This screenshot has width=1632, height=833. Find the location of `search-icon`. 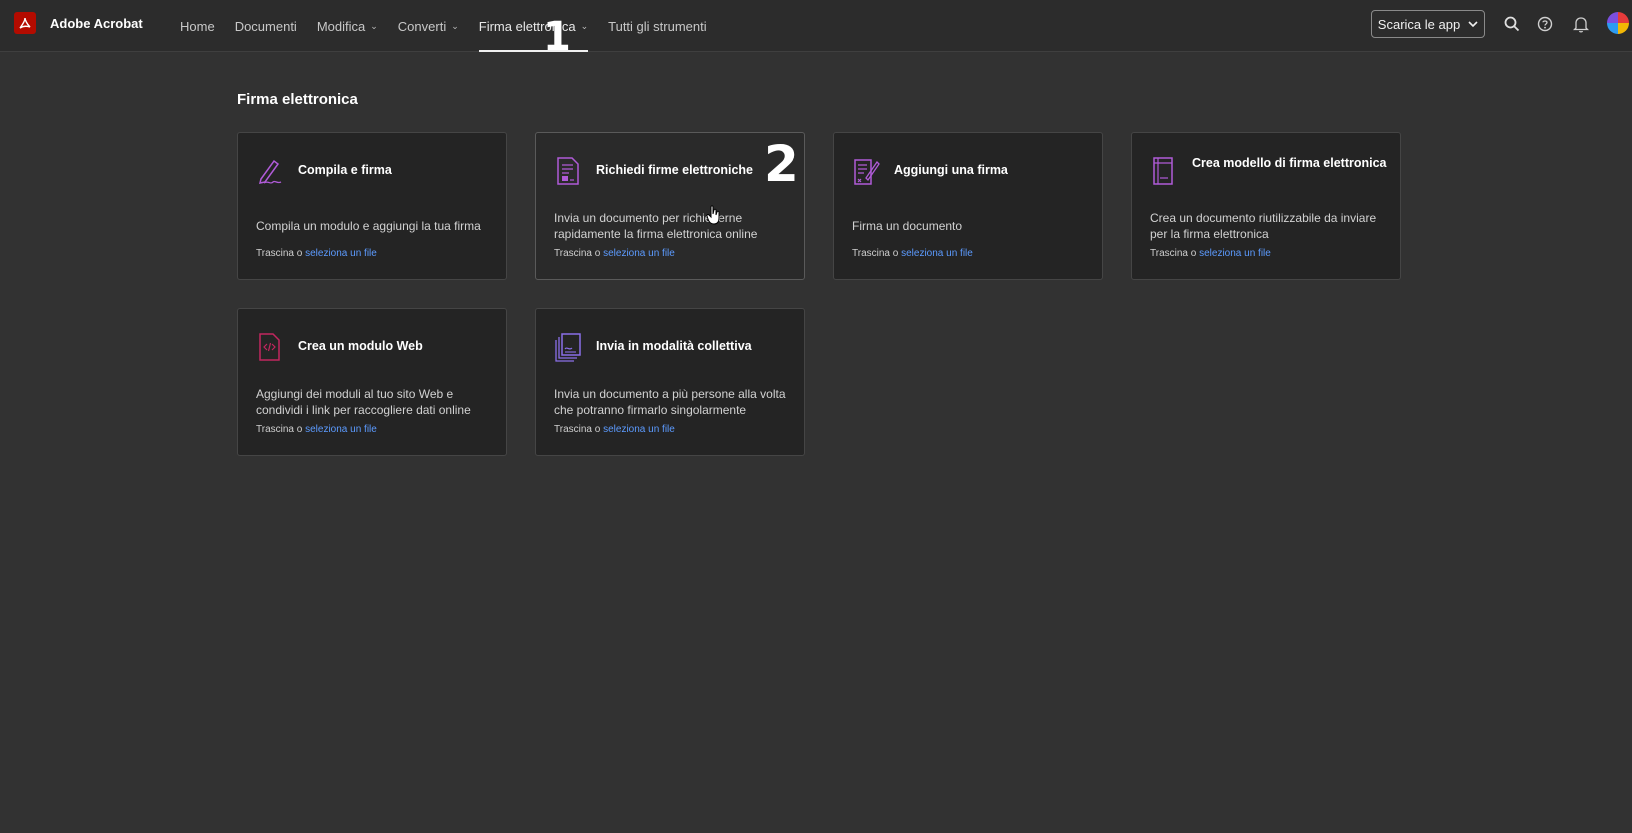

search-icon is located at coordinates (1512, 24).